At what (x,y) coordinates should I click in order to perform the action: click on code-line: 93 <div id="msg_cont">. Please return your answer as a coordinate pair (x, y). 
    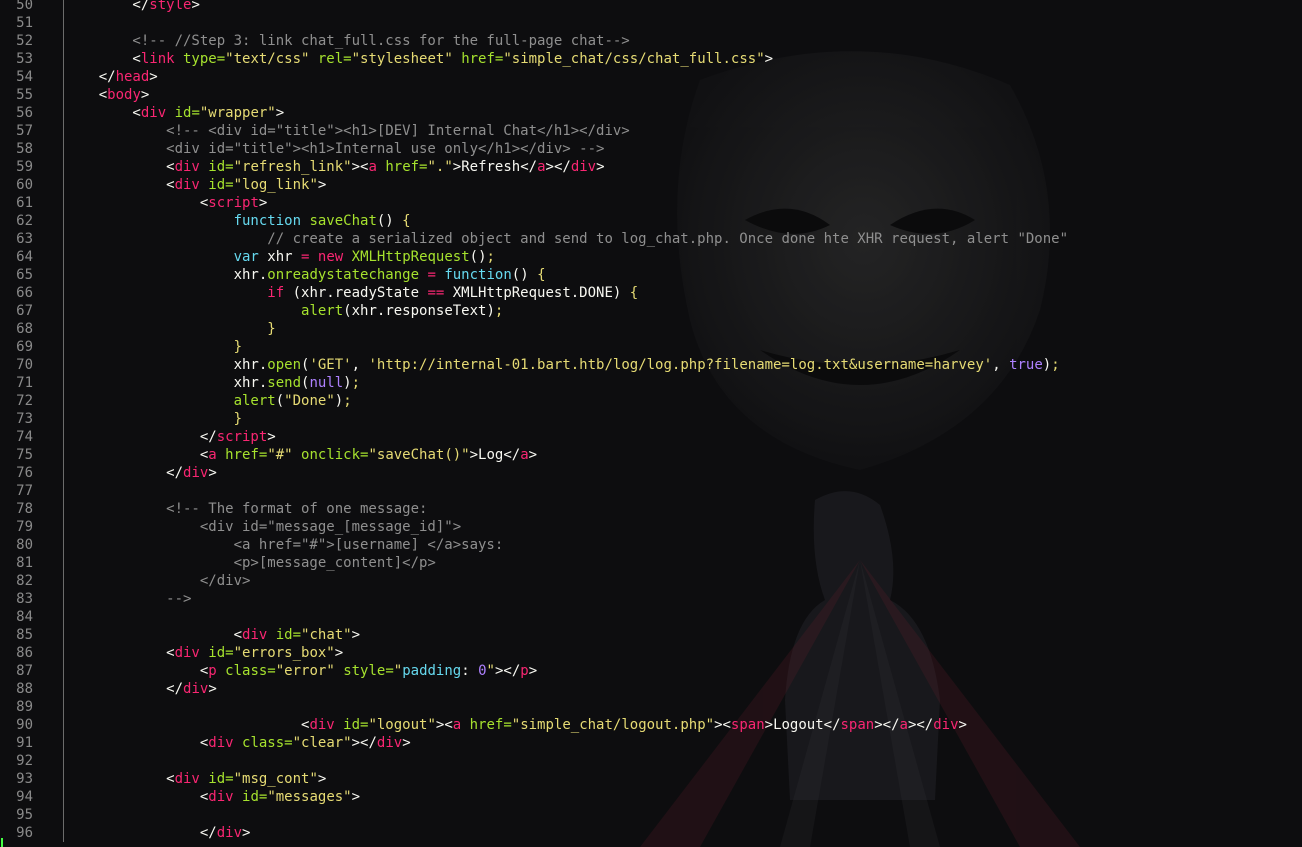
    Looking at the image, I should click on (651, 779).